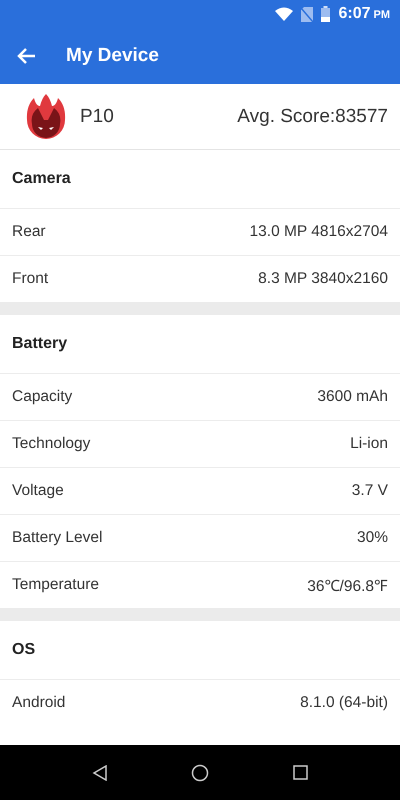 The width and height of the screenshot is (400, 800). I want to click on spec-label: Voltage, so click(38, 491).